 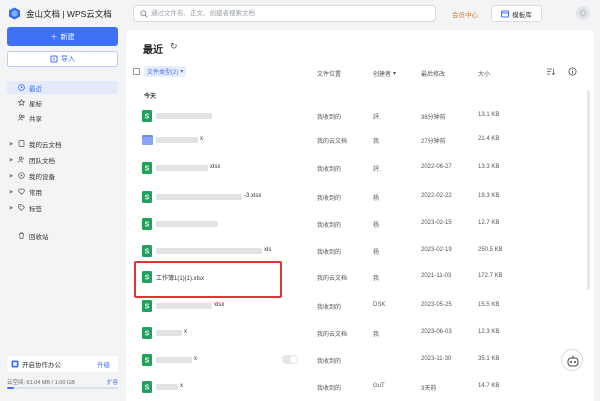 What do you see at coordinates (436, 250) in the screenshot?
I see `file-modified: 2023-02-19` at bounding box center [436, 250].